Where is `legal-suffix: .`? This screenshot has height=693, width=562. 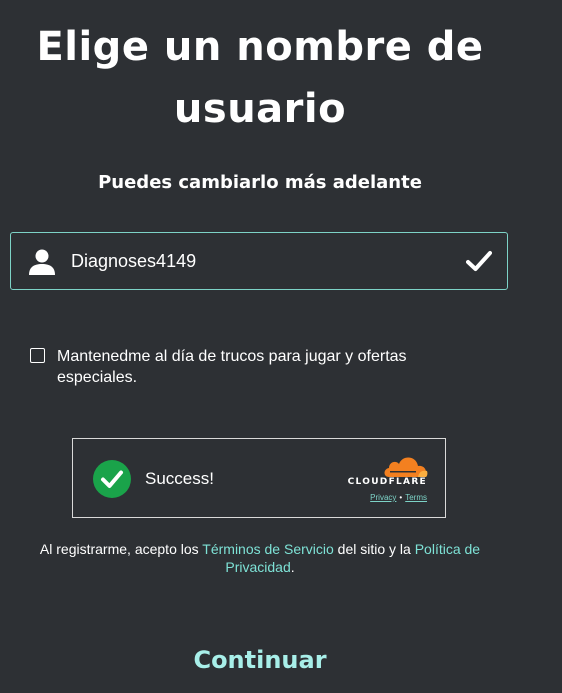
legal-suffix: . is located at coordinates (292, 567).